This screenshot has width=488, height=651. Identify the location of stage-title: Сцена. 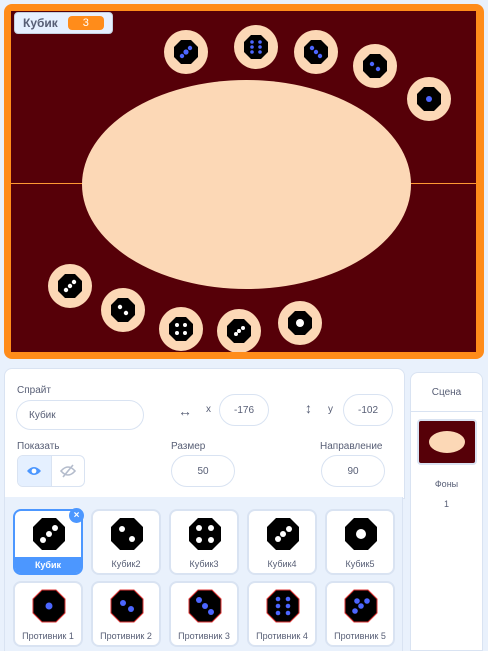
(446, 392).